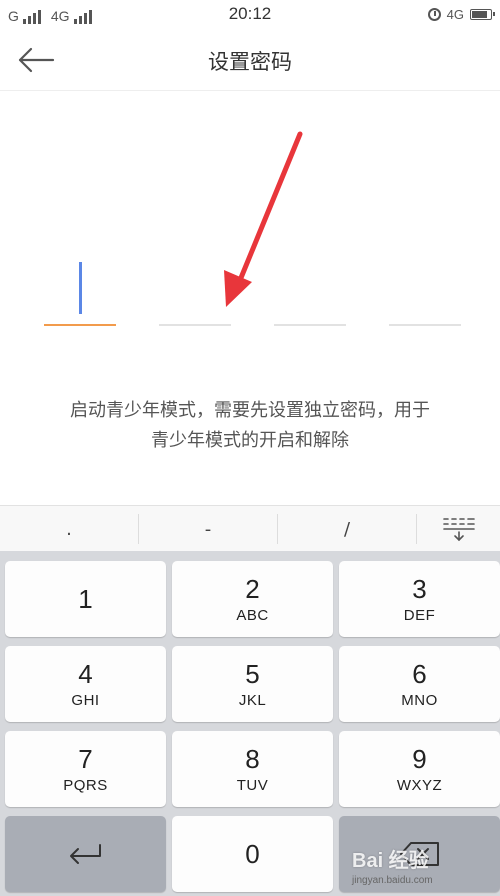  I want to click on key-letters: ABC, so click(252, 615).